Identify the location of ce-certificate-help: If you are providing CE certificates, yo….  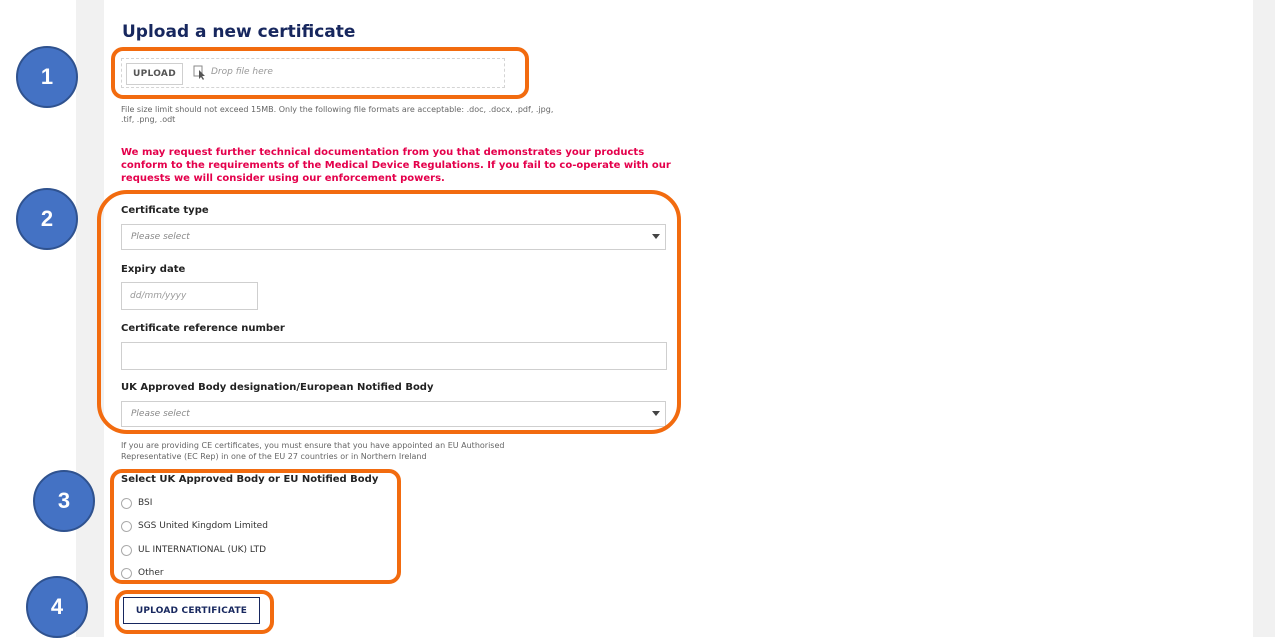
(313, 445).